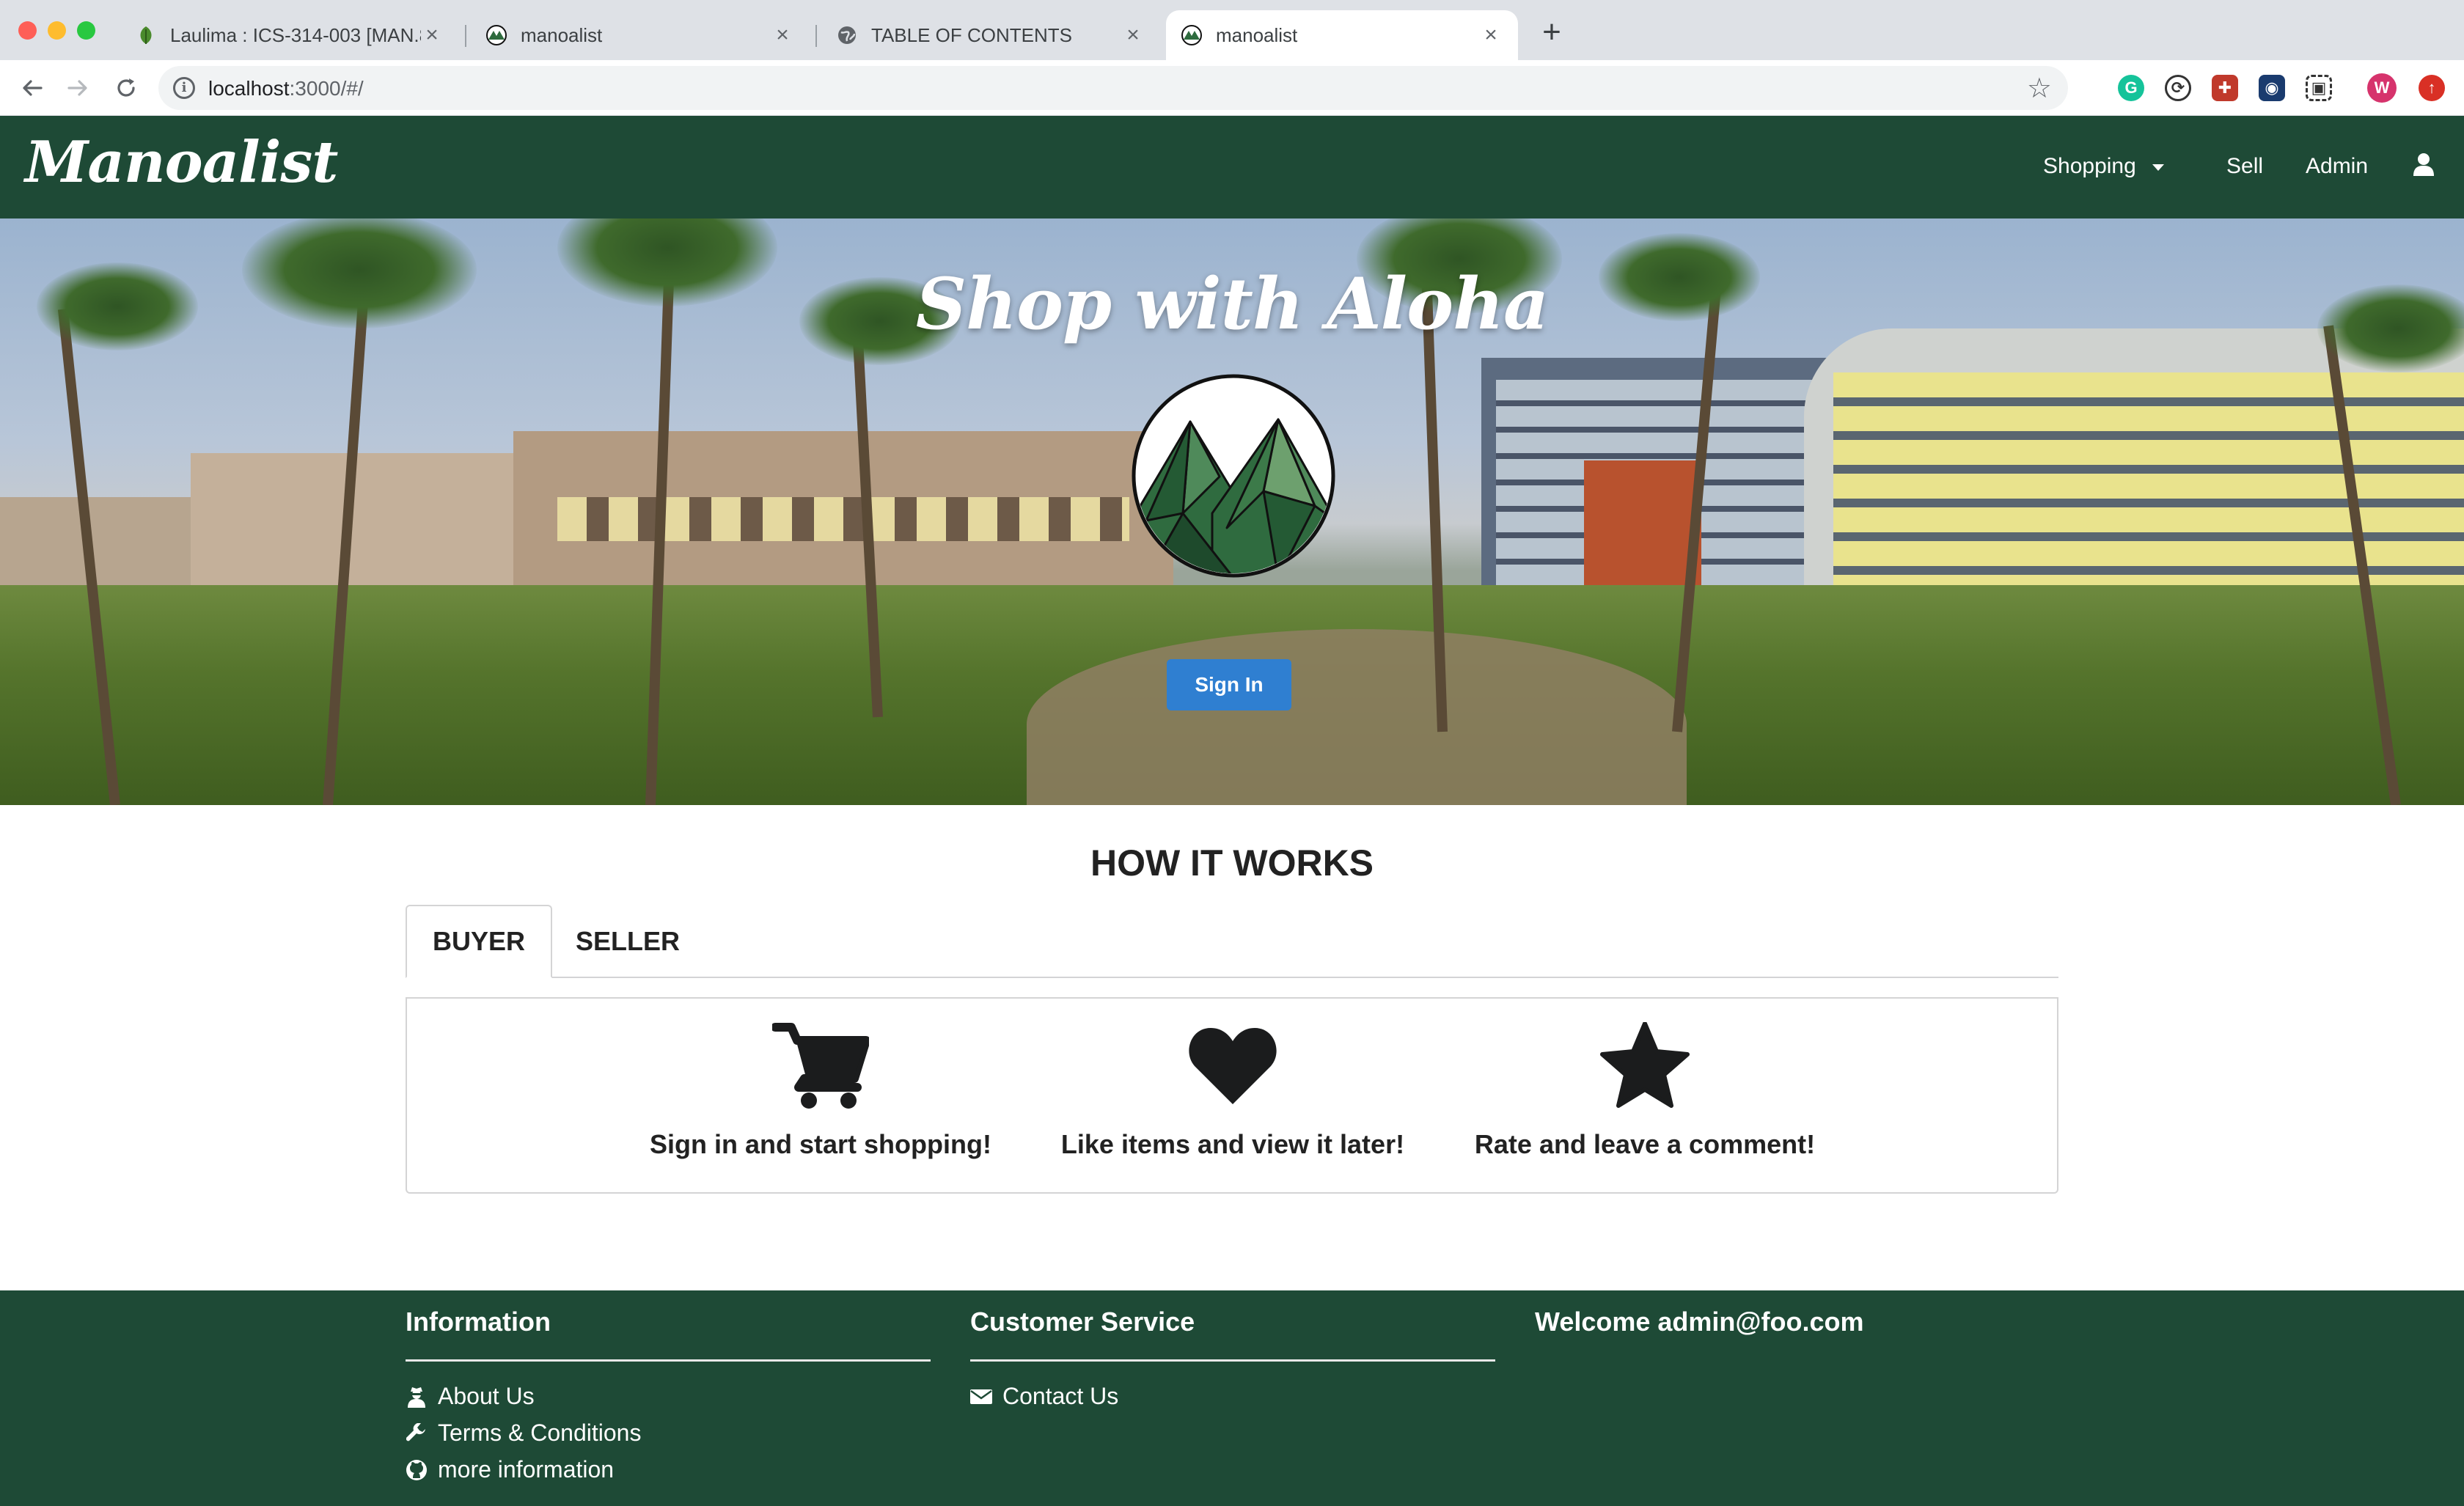 This screenshot has height=1506, width=2464. I want to click on info-icon: i, so click(184, 88).